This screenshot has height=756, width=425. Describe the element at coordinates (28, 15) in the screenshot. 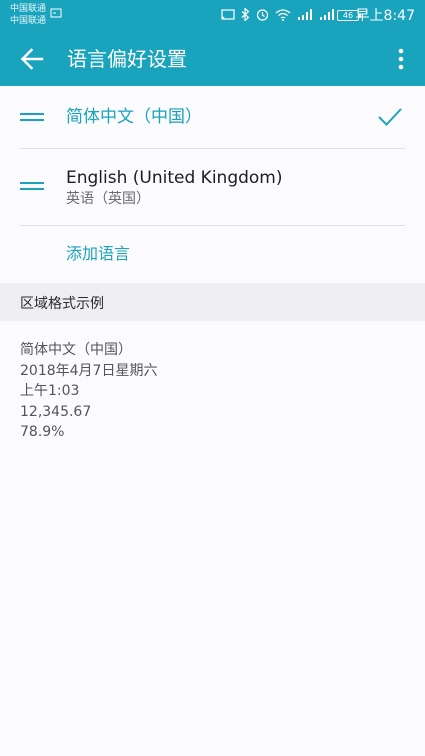

I see `carrier-info: 中国联通 中国联通` at that location.